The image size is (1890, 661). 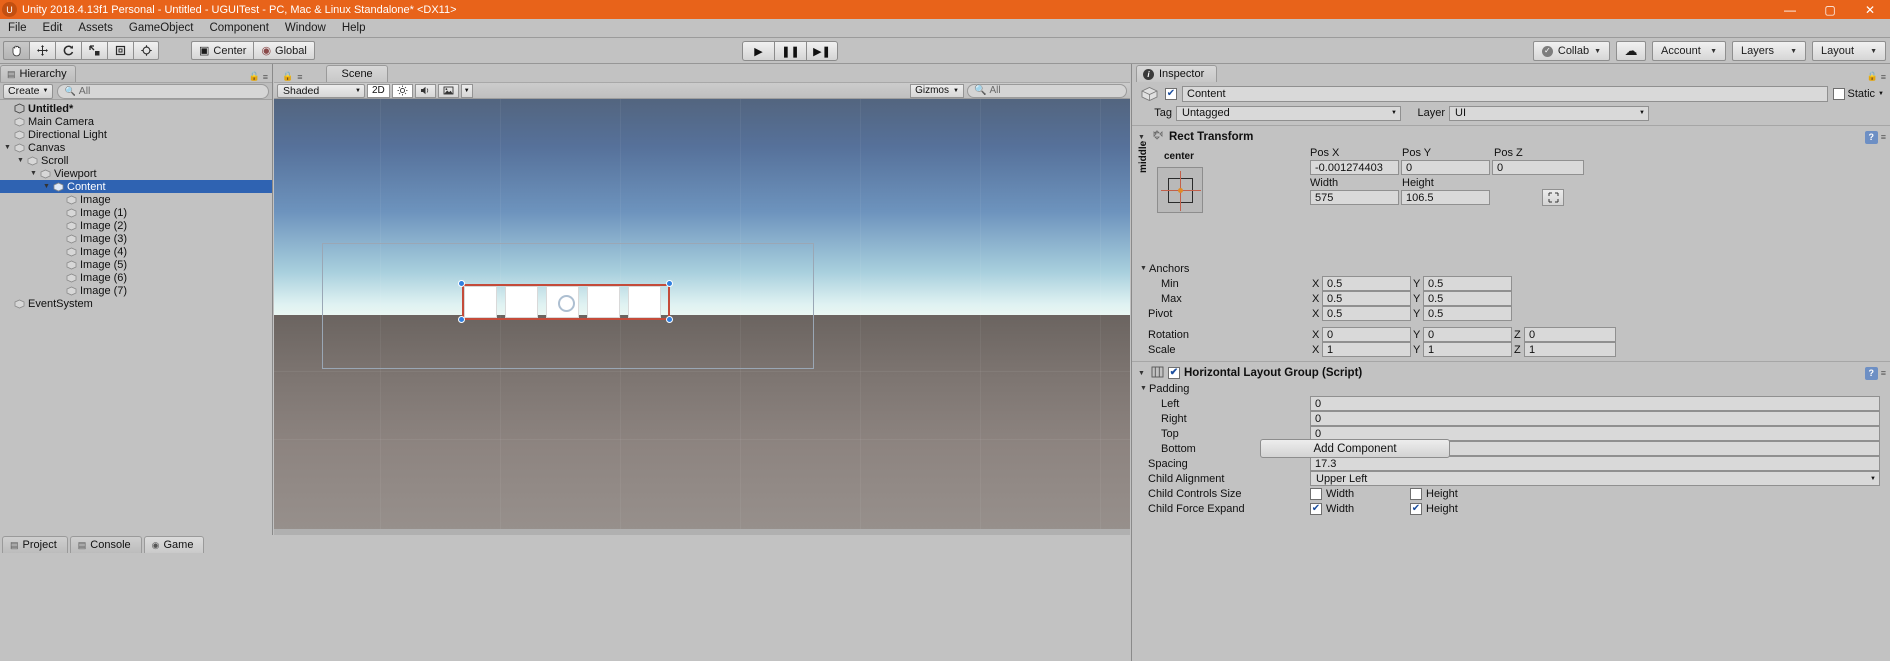 I want to click on maximize-button: ▢, so click(x=1830, y=9).